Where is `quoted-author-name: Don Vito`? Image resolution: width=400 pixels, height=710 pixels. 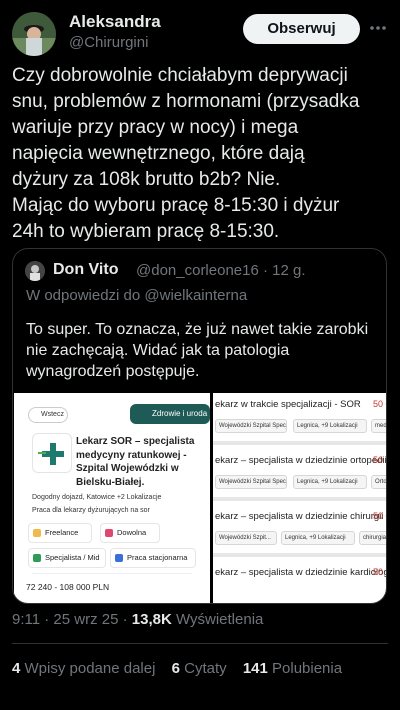 quoted-author-name: Don Vito is located at coordinates (86, 269).